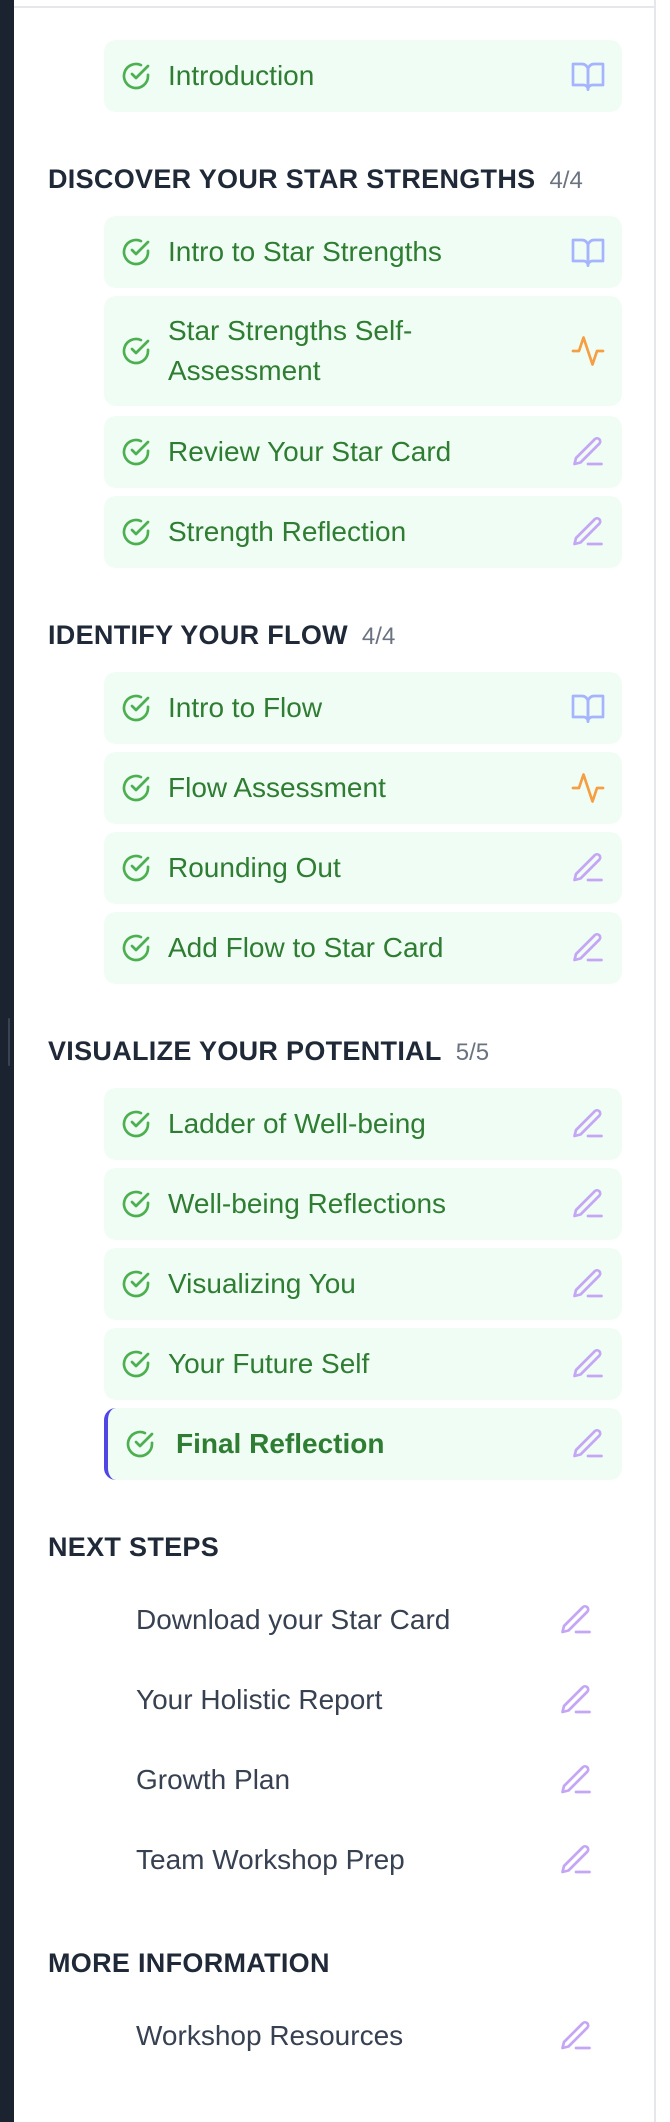 Image resolution: width=670 pixels, height=2122 pixels. Describe the element at coordinates (363, 1780) in the screenshot. I see `nav-item-growth-plan: Growth Plan` at that location.